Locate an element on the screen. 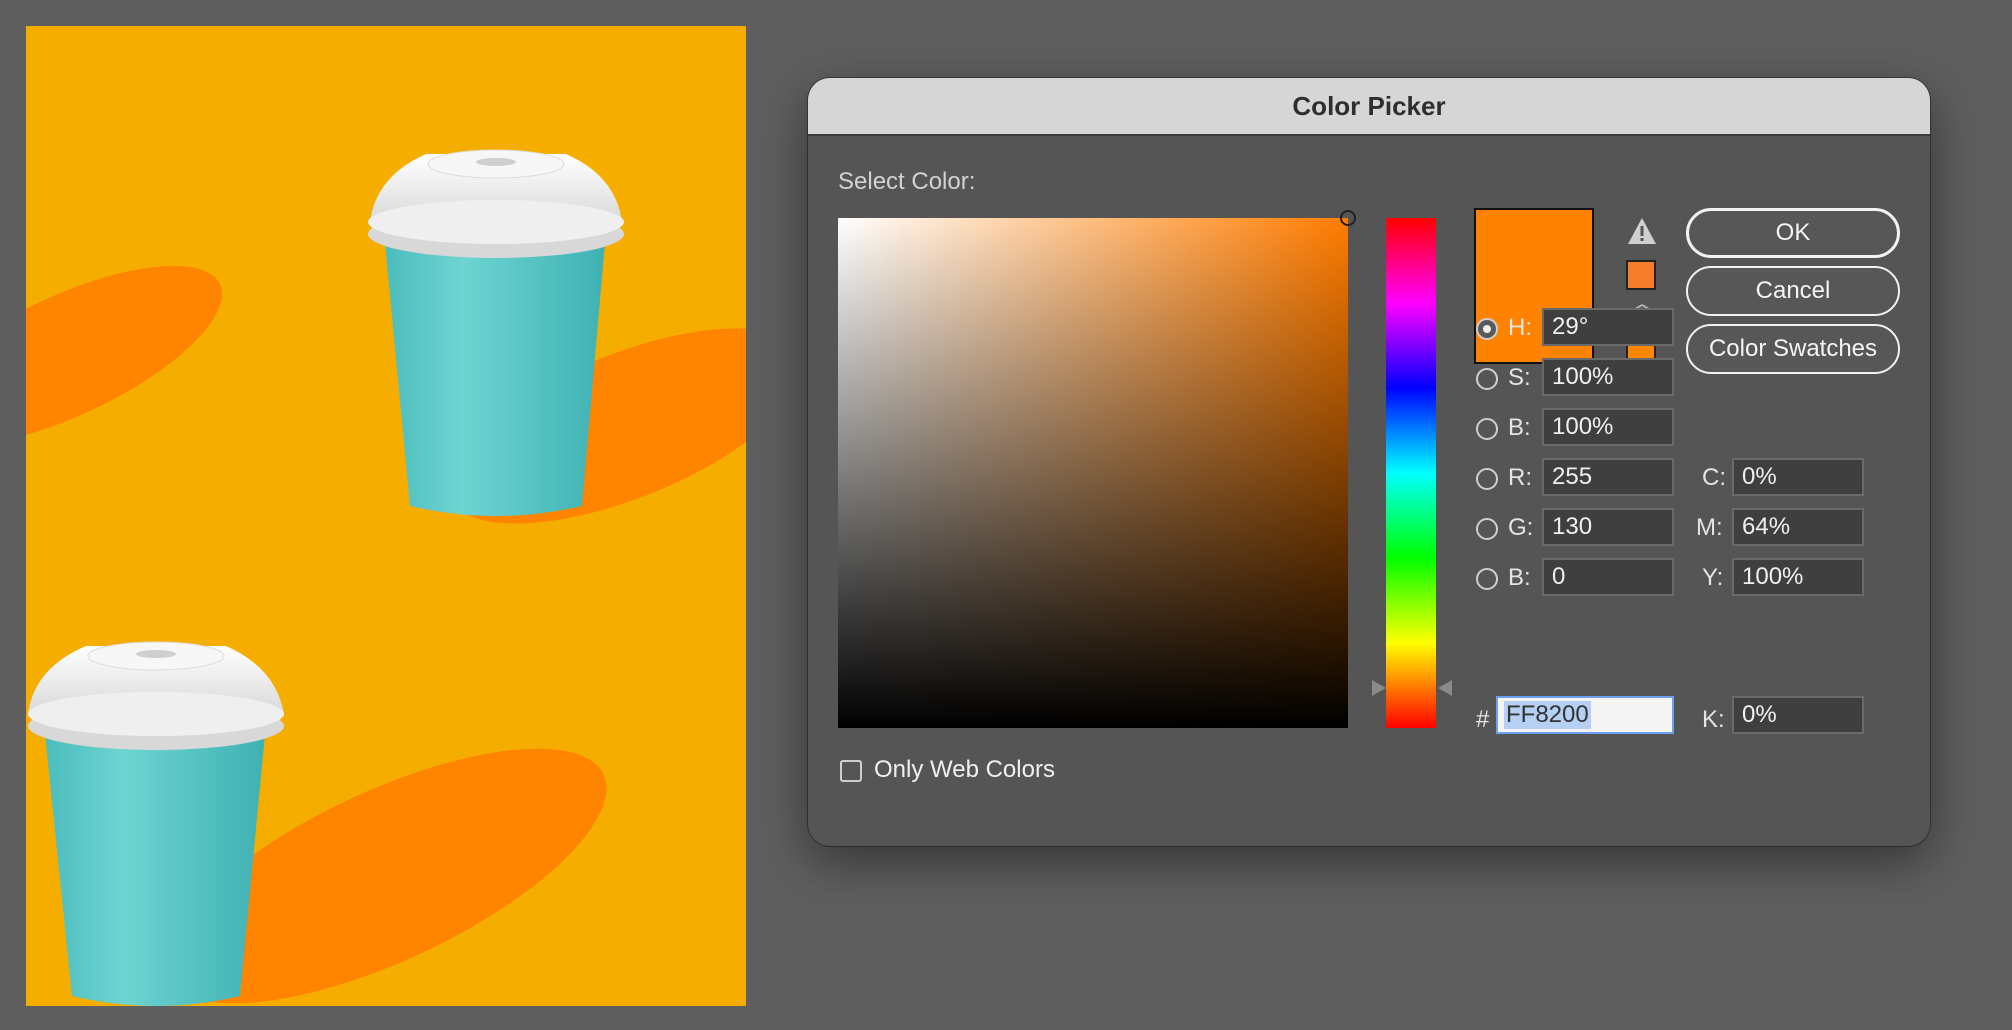  yellow-label: Y: is located at coordinates (1713, 577).